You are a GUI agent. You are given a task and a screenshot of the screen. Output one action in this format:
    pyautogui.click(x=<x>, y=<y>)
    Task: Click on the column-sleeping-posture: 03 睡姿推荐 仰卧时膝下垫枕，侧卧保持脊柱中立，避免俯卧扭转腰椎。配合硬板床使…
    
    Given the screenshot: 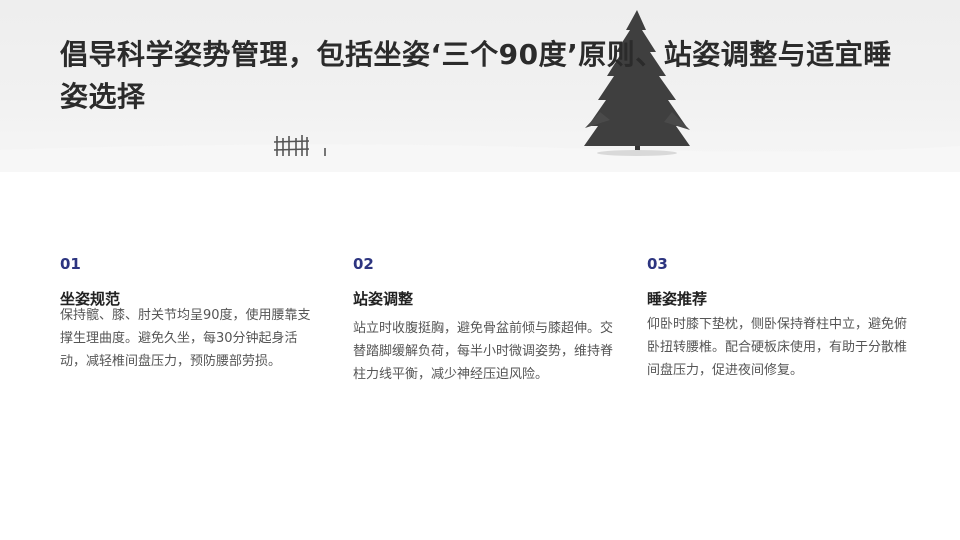 What is the action you would take?
    pyautogui.click(x=778, y=318)
    